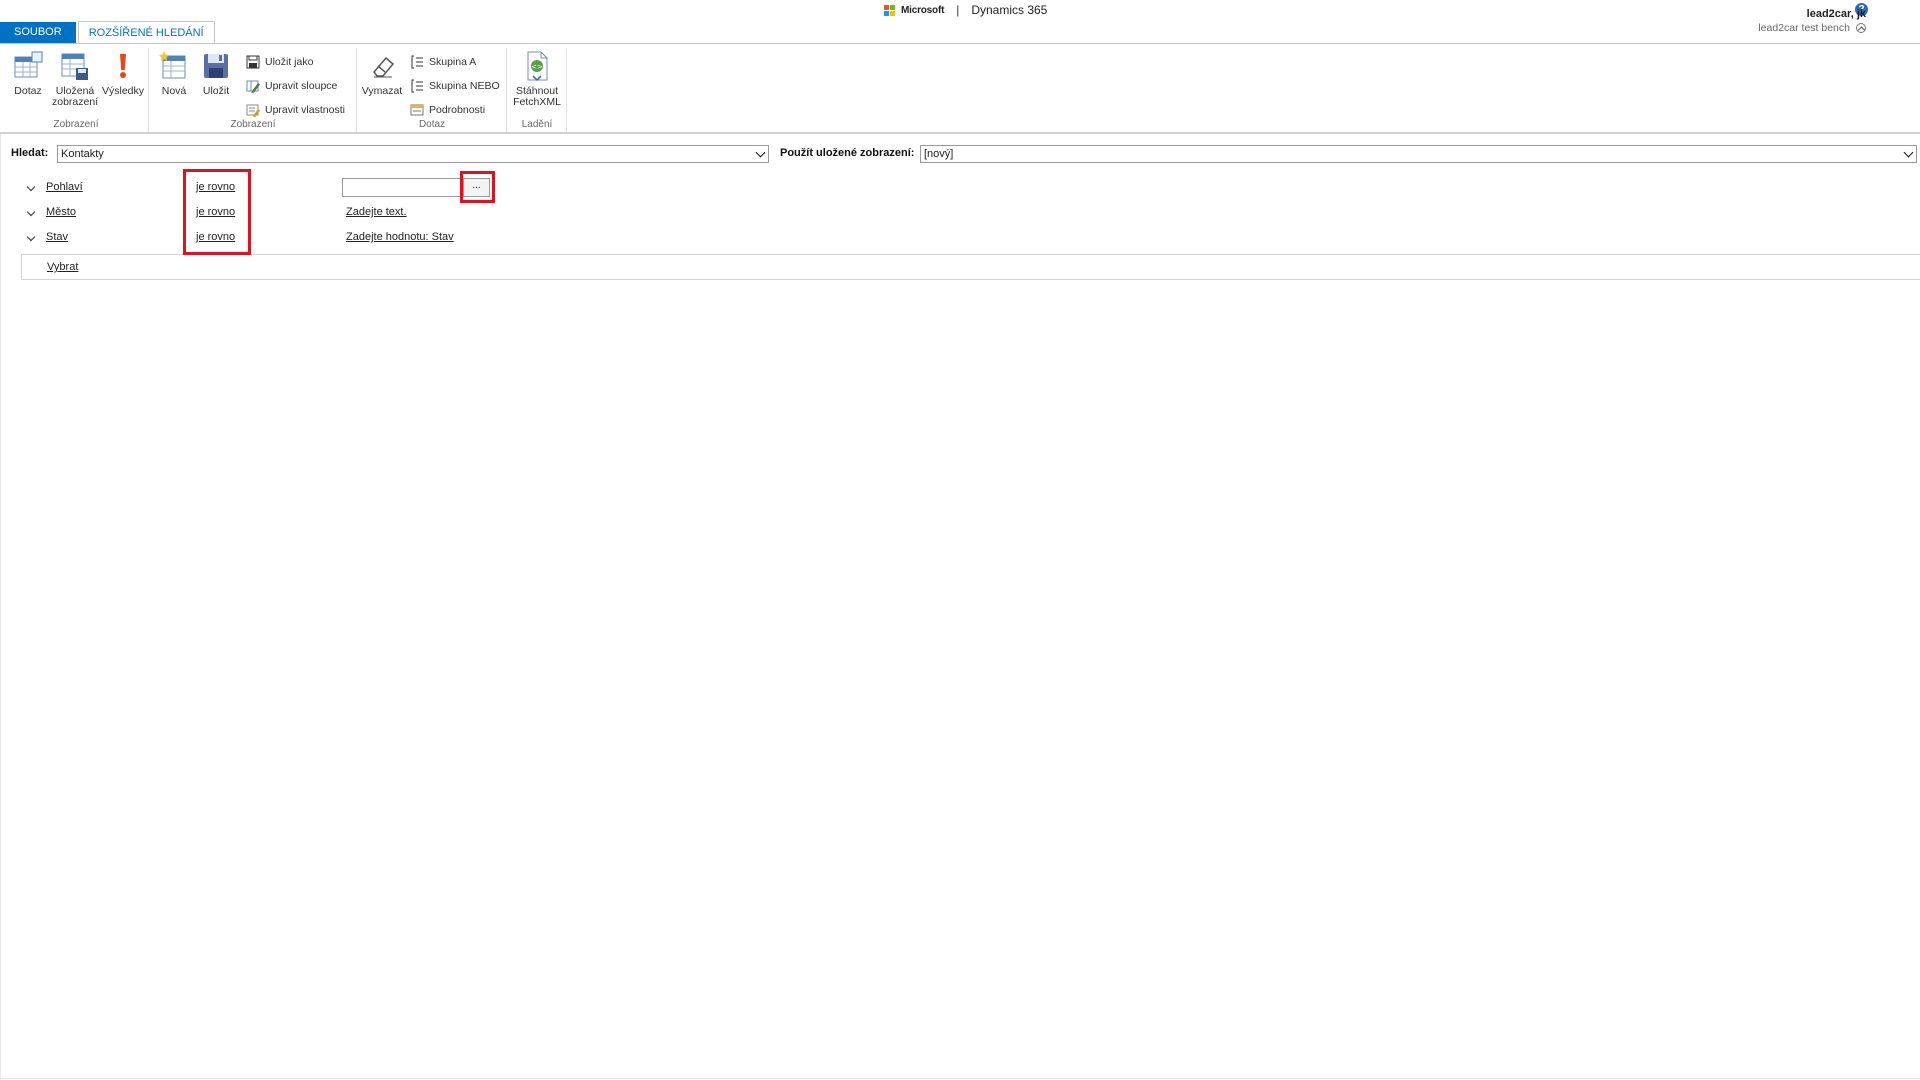 The image size is (1920, 1080). I want to click on fetchxml-icon: <>, so click(537, 66).